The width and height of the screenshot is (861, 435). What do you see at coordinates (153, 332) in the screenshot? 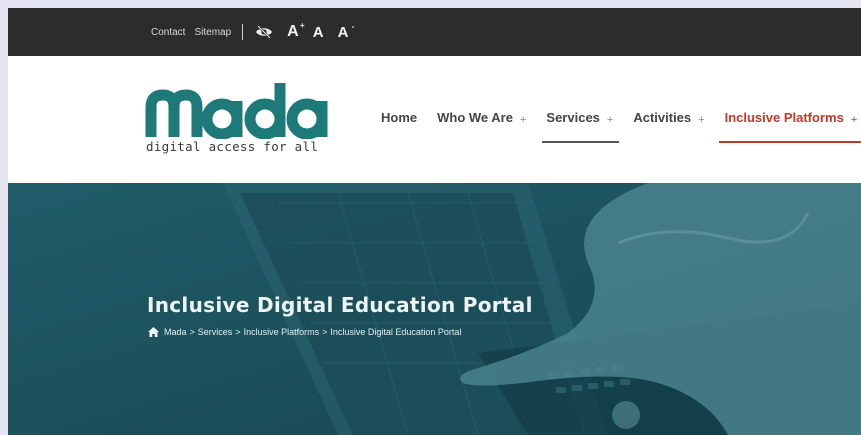
I see `home-icon` at bounding box center [153, 332].